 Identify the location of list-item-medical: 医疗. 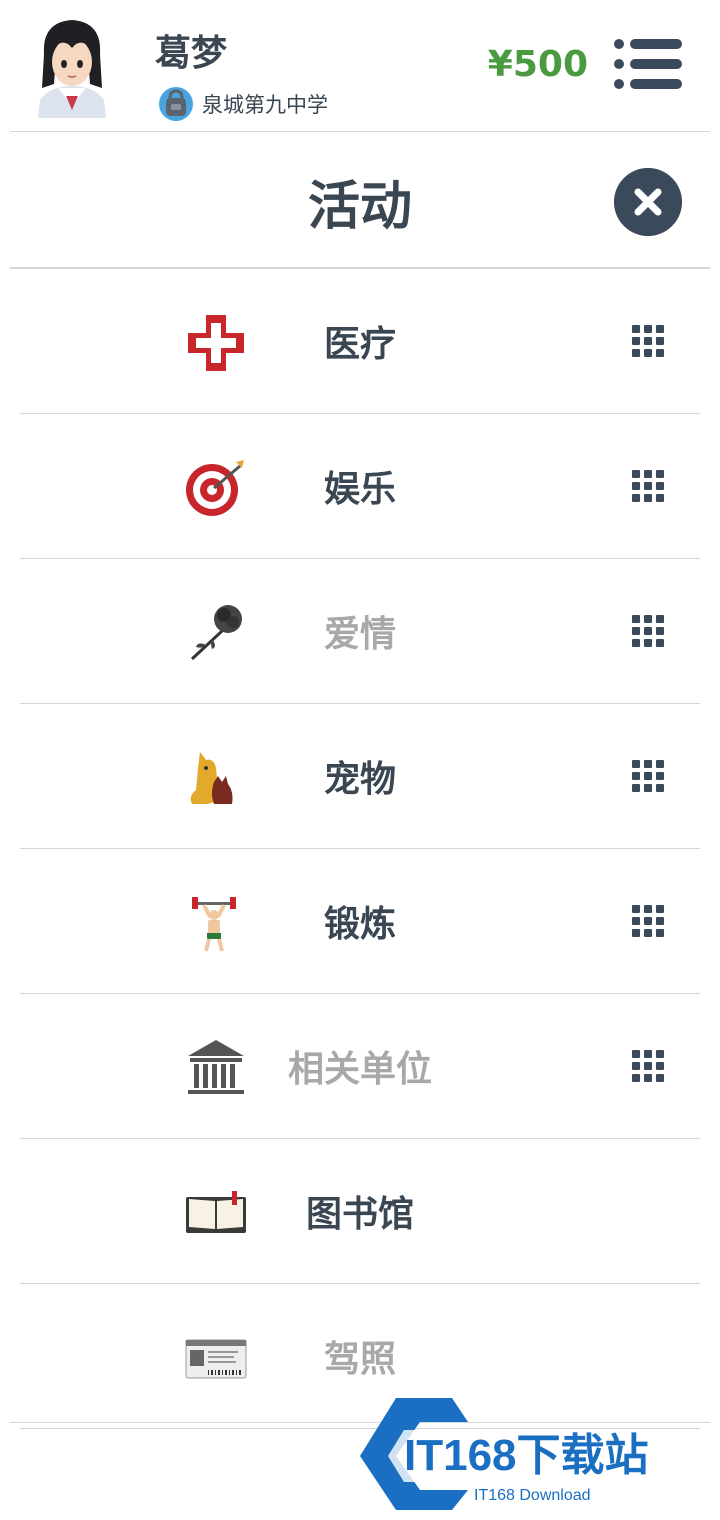
(360, 341).